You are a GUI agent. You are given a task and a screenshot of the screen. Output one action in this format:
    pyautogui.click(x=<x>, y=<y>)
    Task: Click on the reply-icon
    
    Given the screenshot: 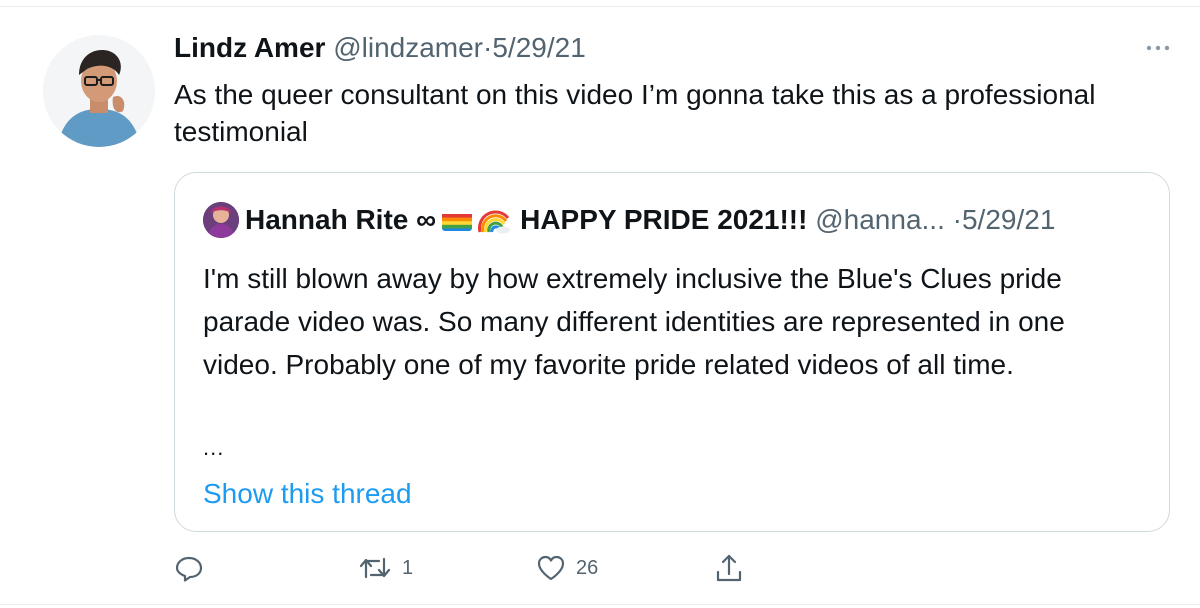 What is the action you would take?
    pyautogui.click(x=189, y=569)
    